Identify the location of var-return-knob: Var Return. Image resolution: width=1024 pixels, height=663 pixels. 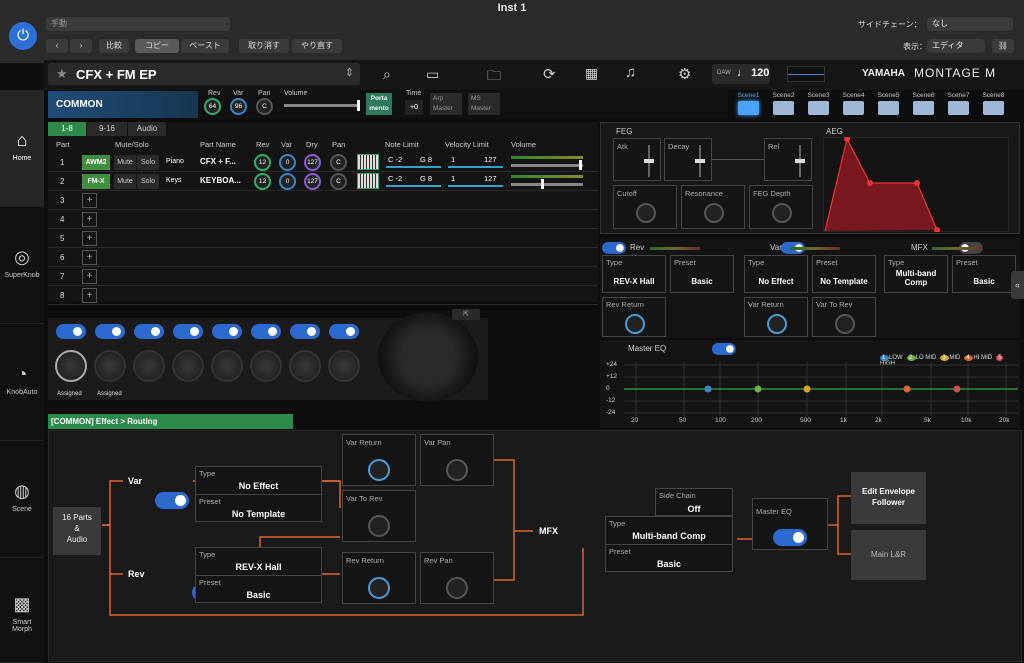
(776, 317).